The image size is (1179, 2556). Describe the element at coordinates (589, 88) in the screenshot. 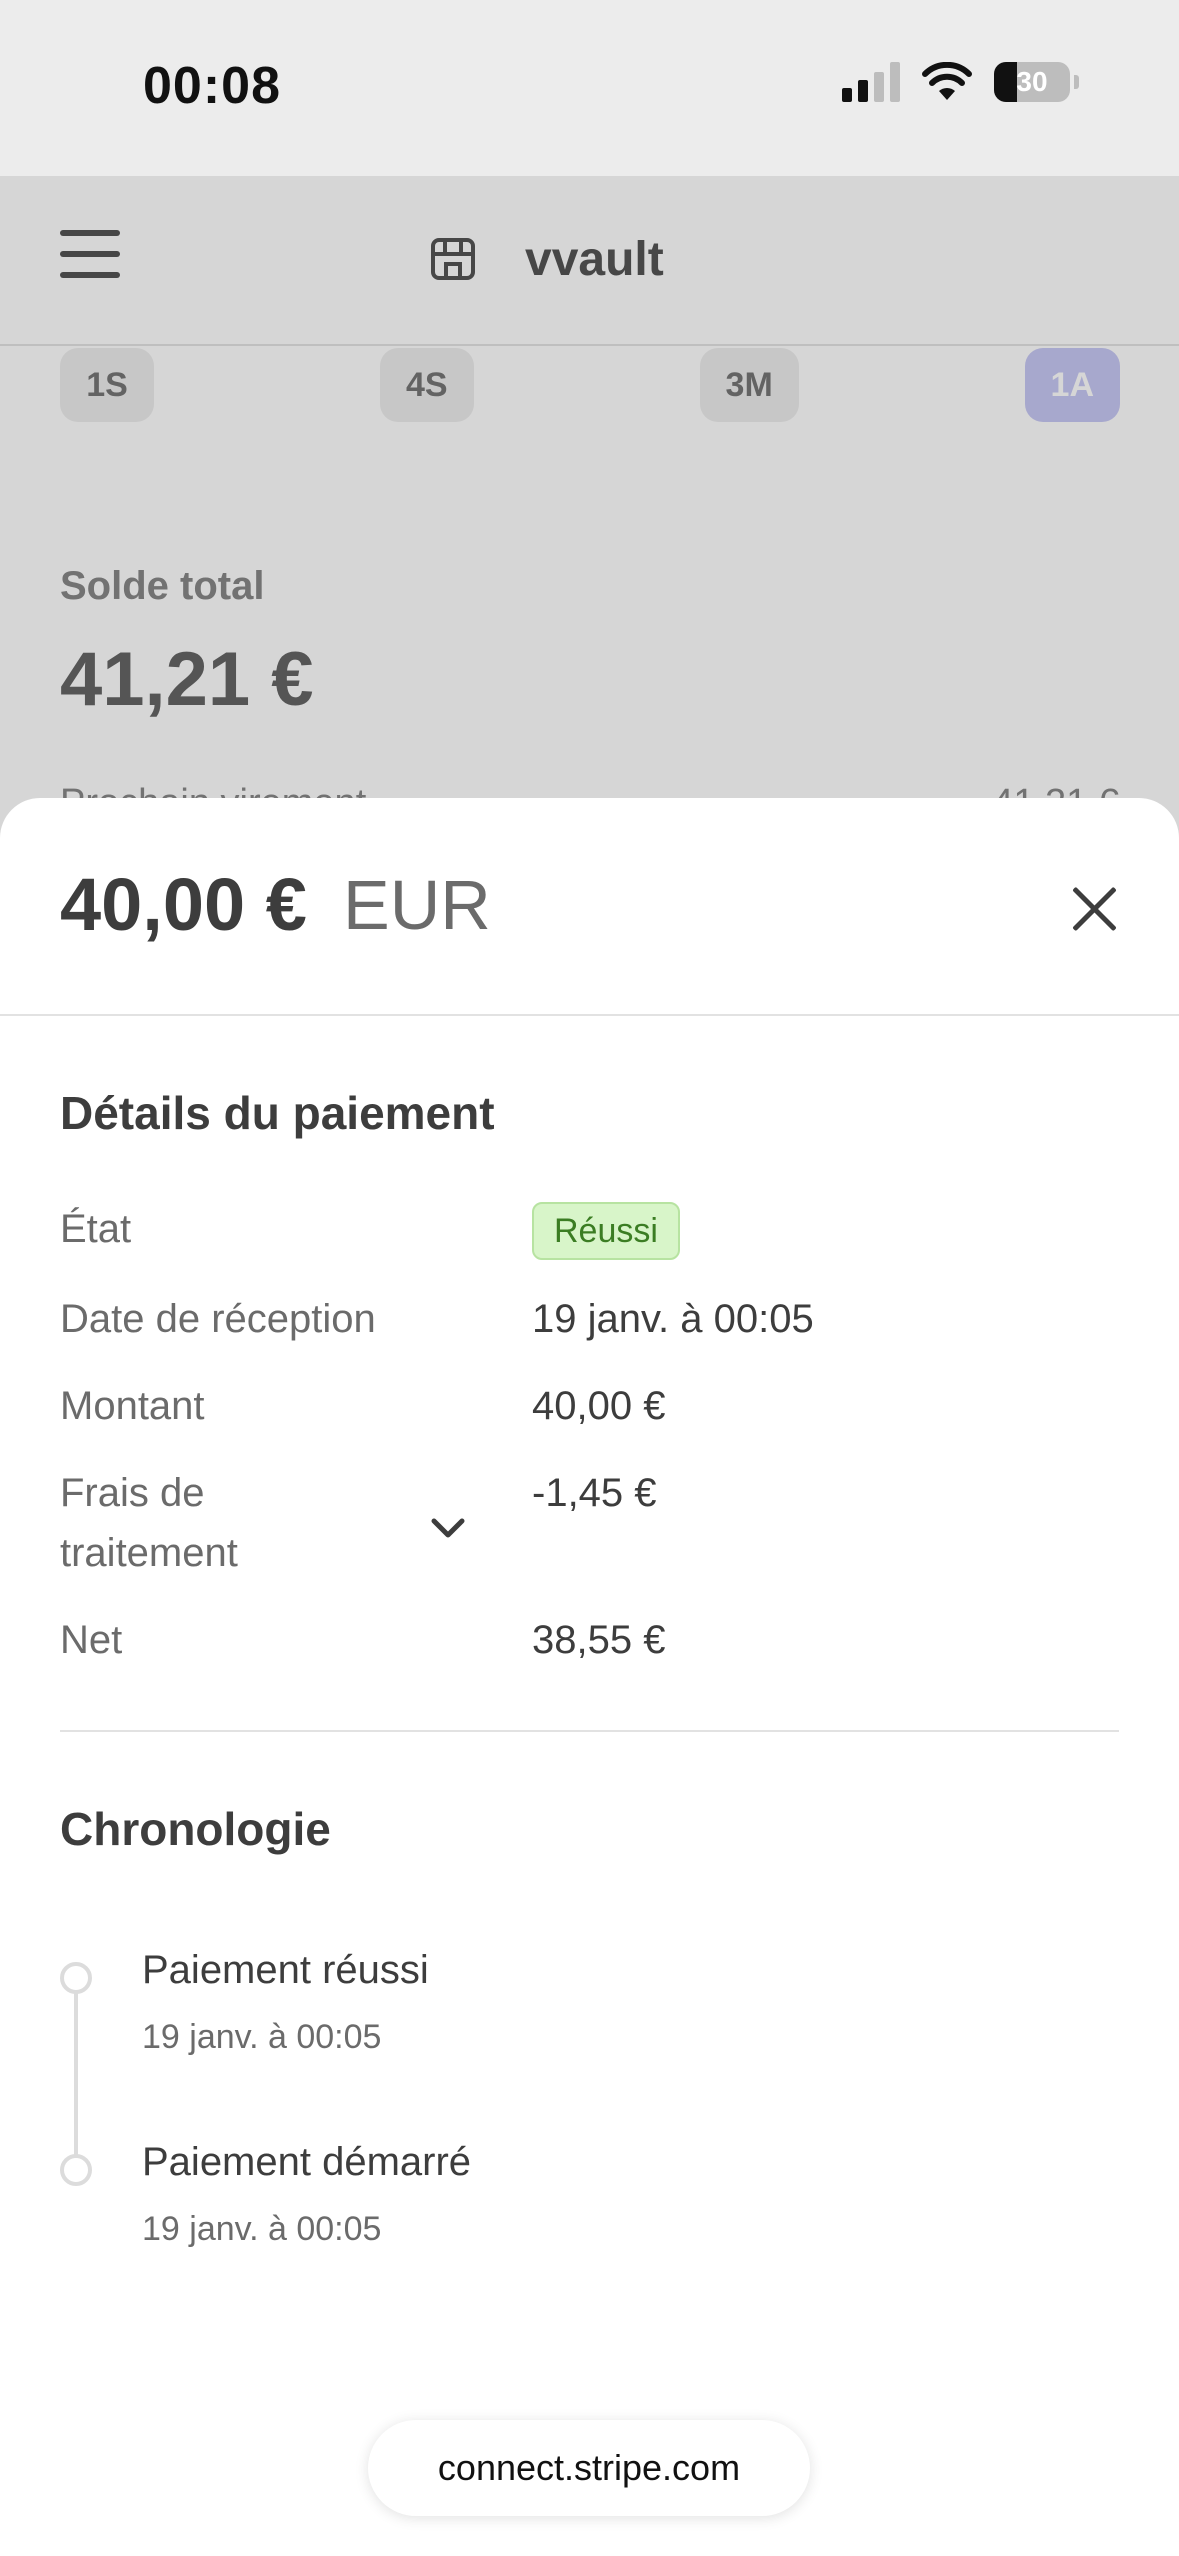

I see `status-bar: 00:08 30` at that location.